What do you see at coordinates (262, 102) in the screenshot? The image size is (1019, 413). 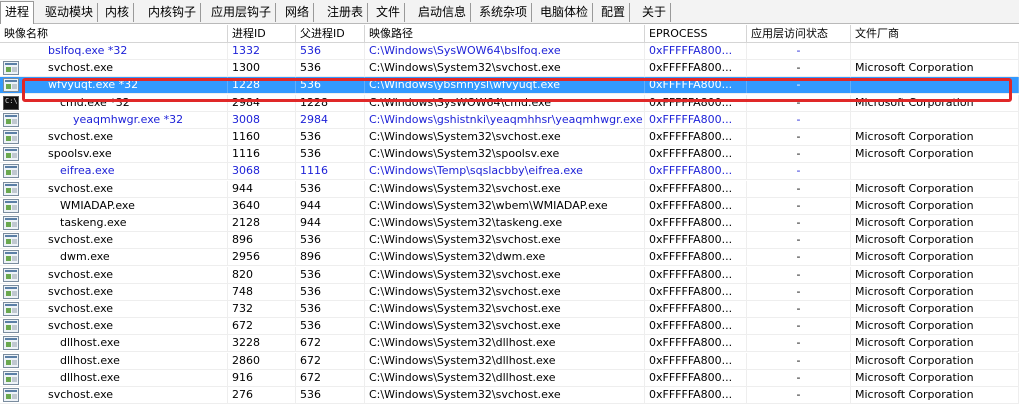 I see `process-id: 2984` at bounding box center [262, 102].